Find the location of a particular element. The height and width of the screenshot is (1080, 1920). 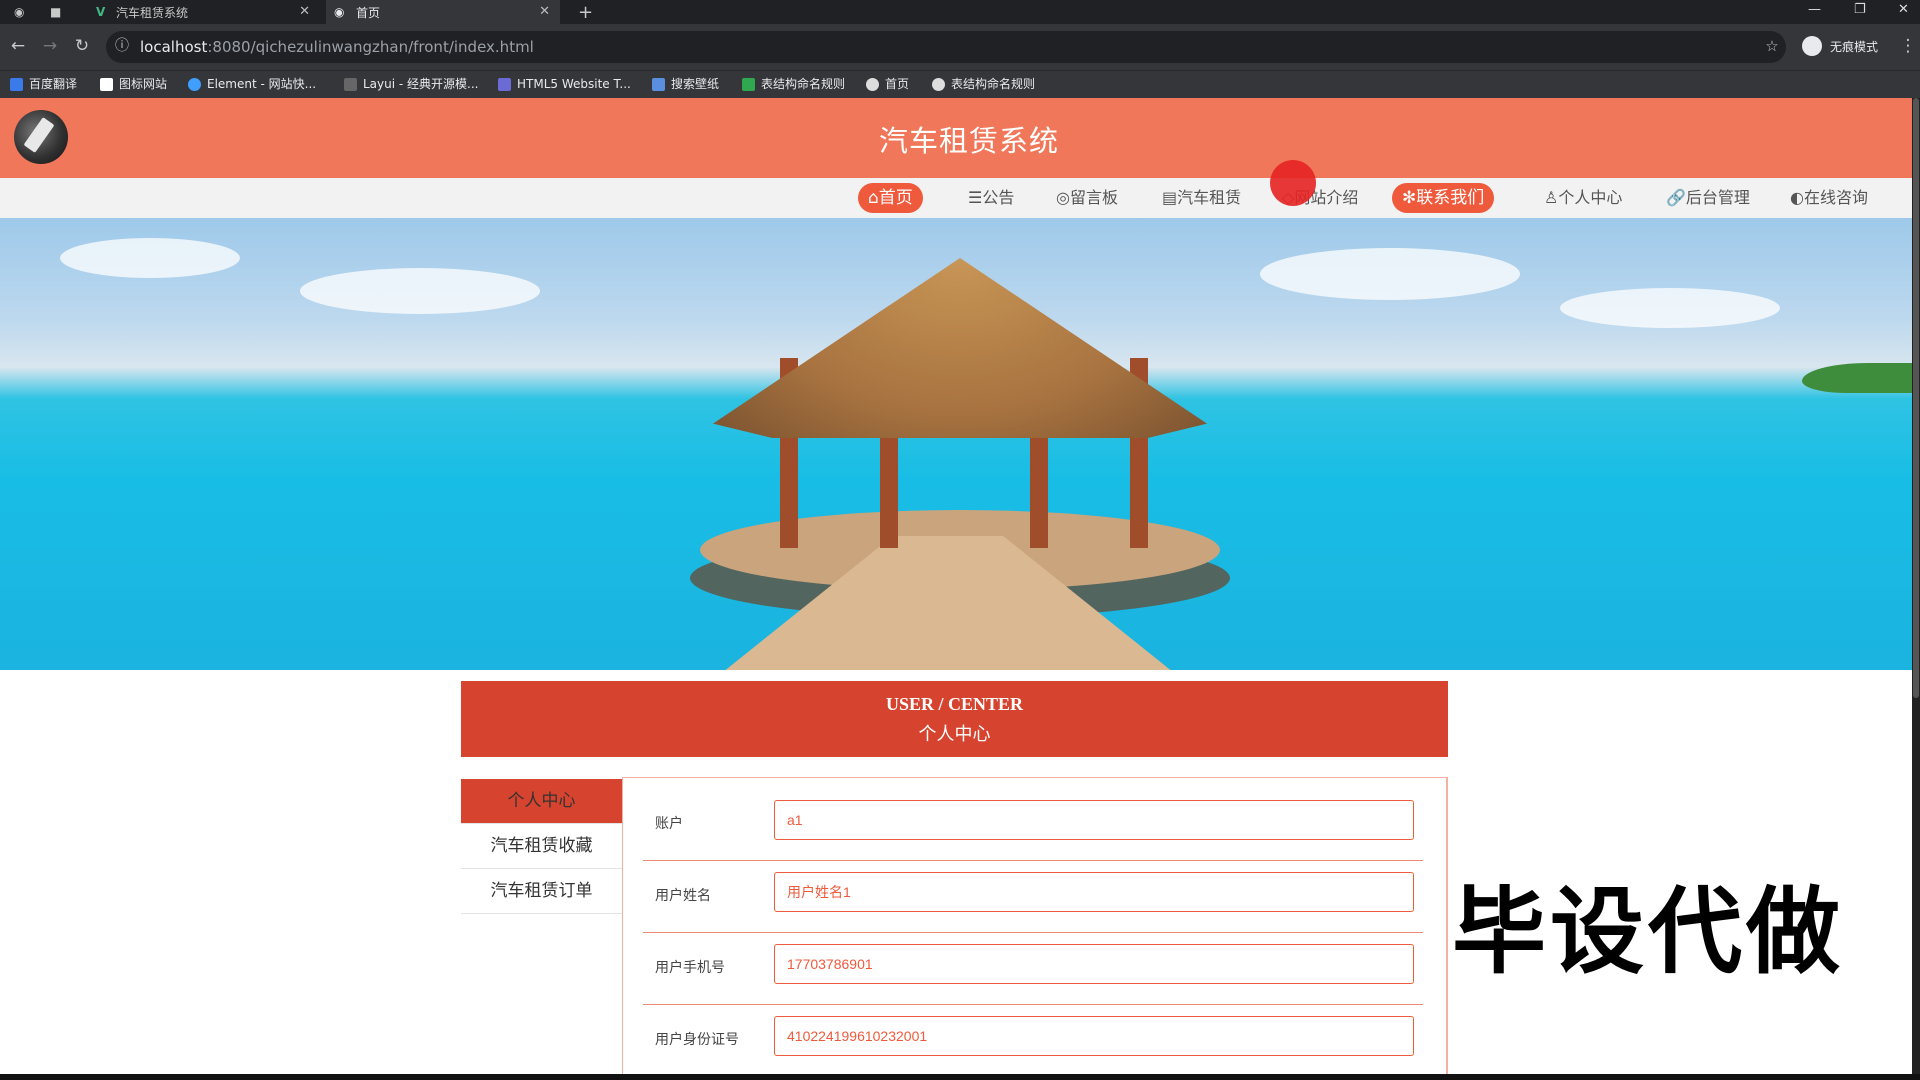

id-number-input is located at coordinates (1094, 1036).